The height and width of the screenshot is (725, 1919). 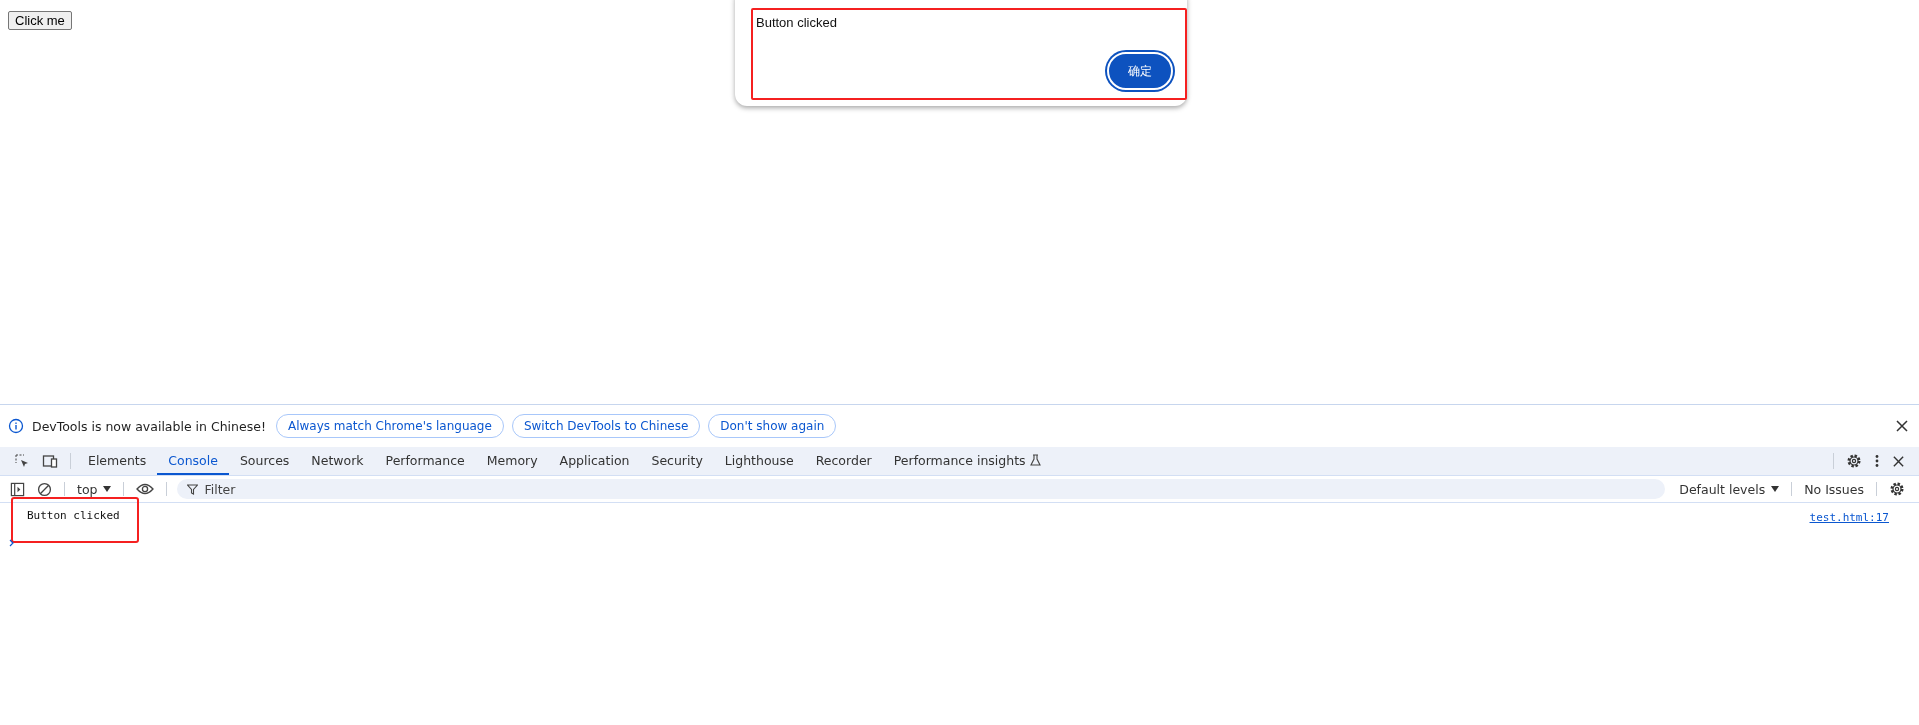 I want to click on clear-icon, so click(x=44, y=489).